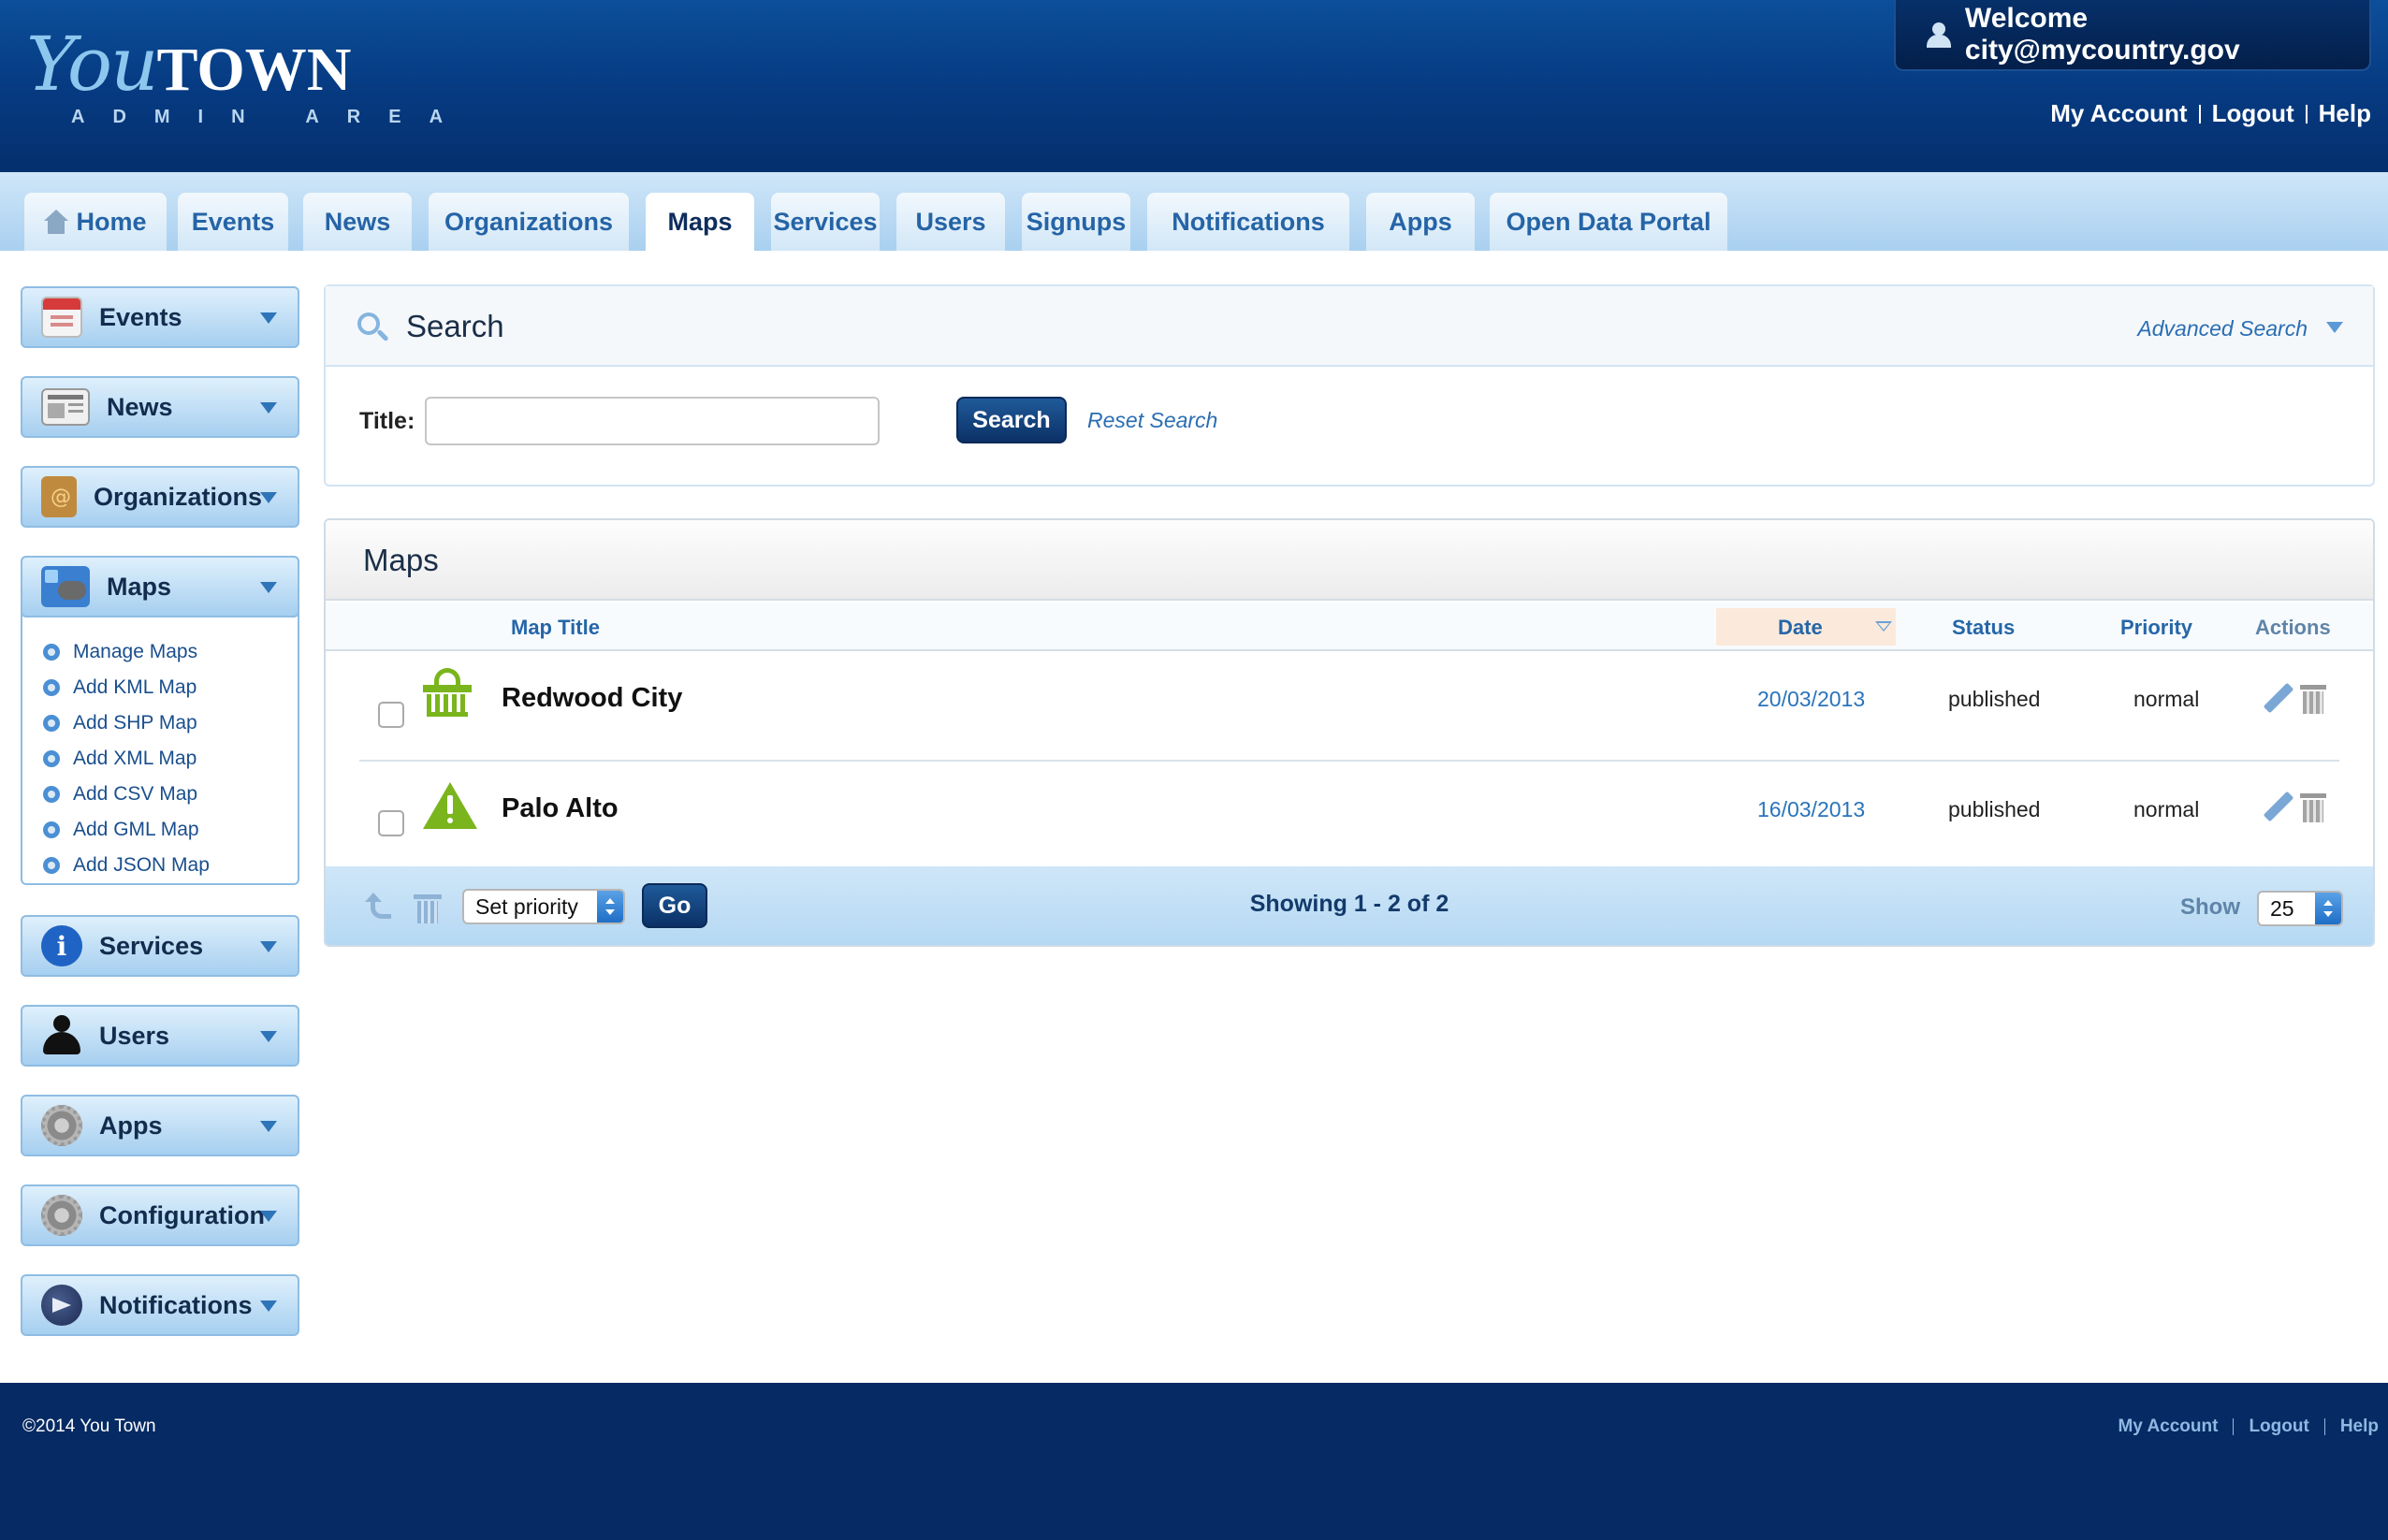 The width and height of the screenshot is (2388, 1540). What do you see at coordinates (139, 587) in the screenshot?
I see `sidebar-label: Maps` at bounding box center [139, 587].